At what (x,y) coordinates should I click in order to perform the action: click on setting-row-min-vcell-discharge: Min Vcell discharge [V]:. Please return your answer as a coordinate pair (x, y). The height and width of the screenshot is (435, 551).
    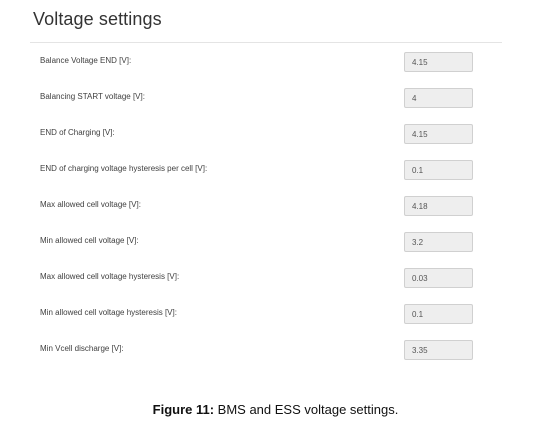
    Looking at the image, I should click on (275, 358).